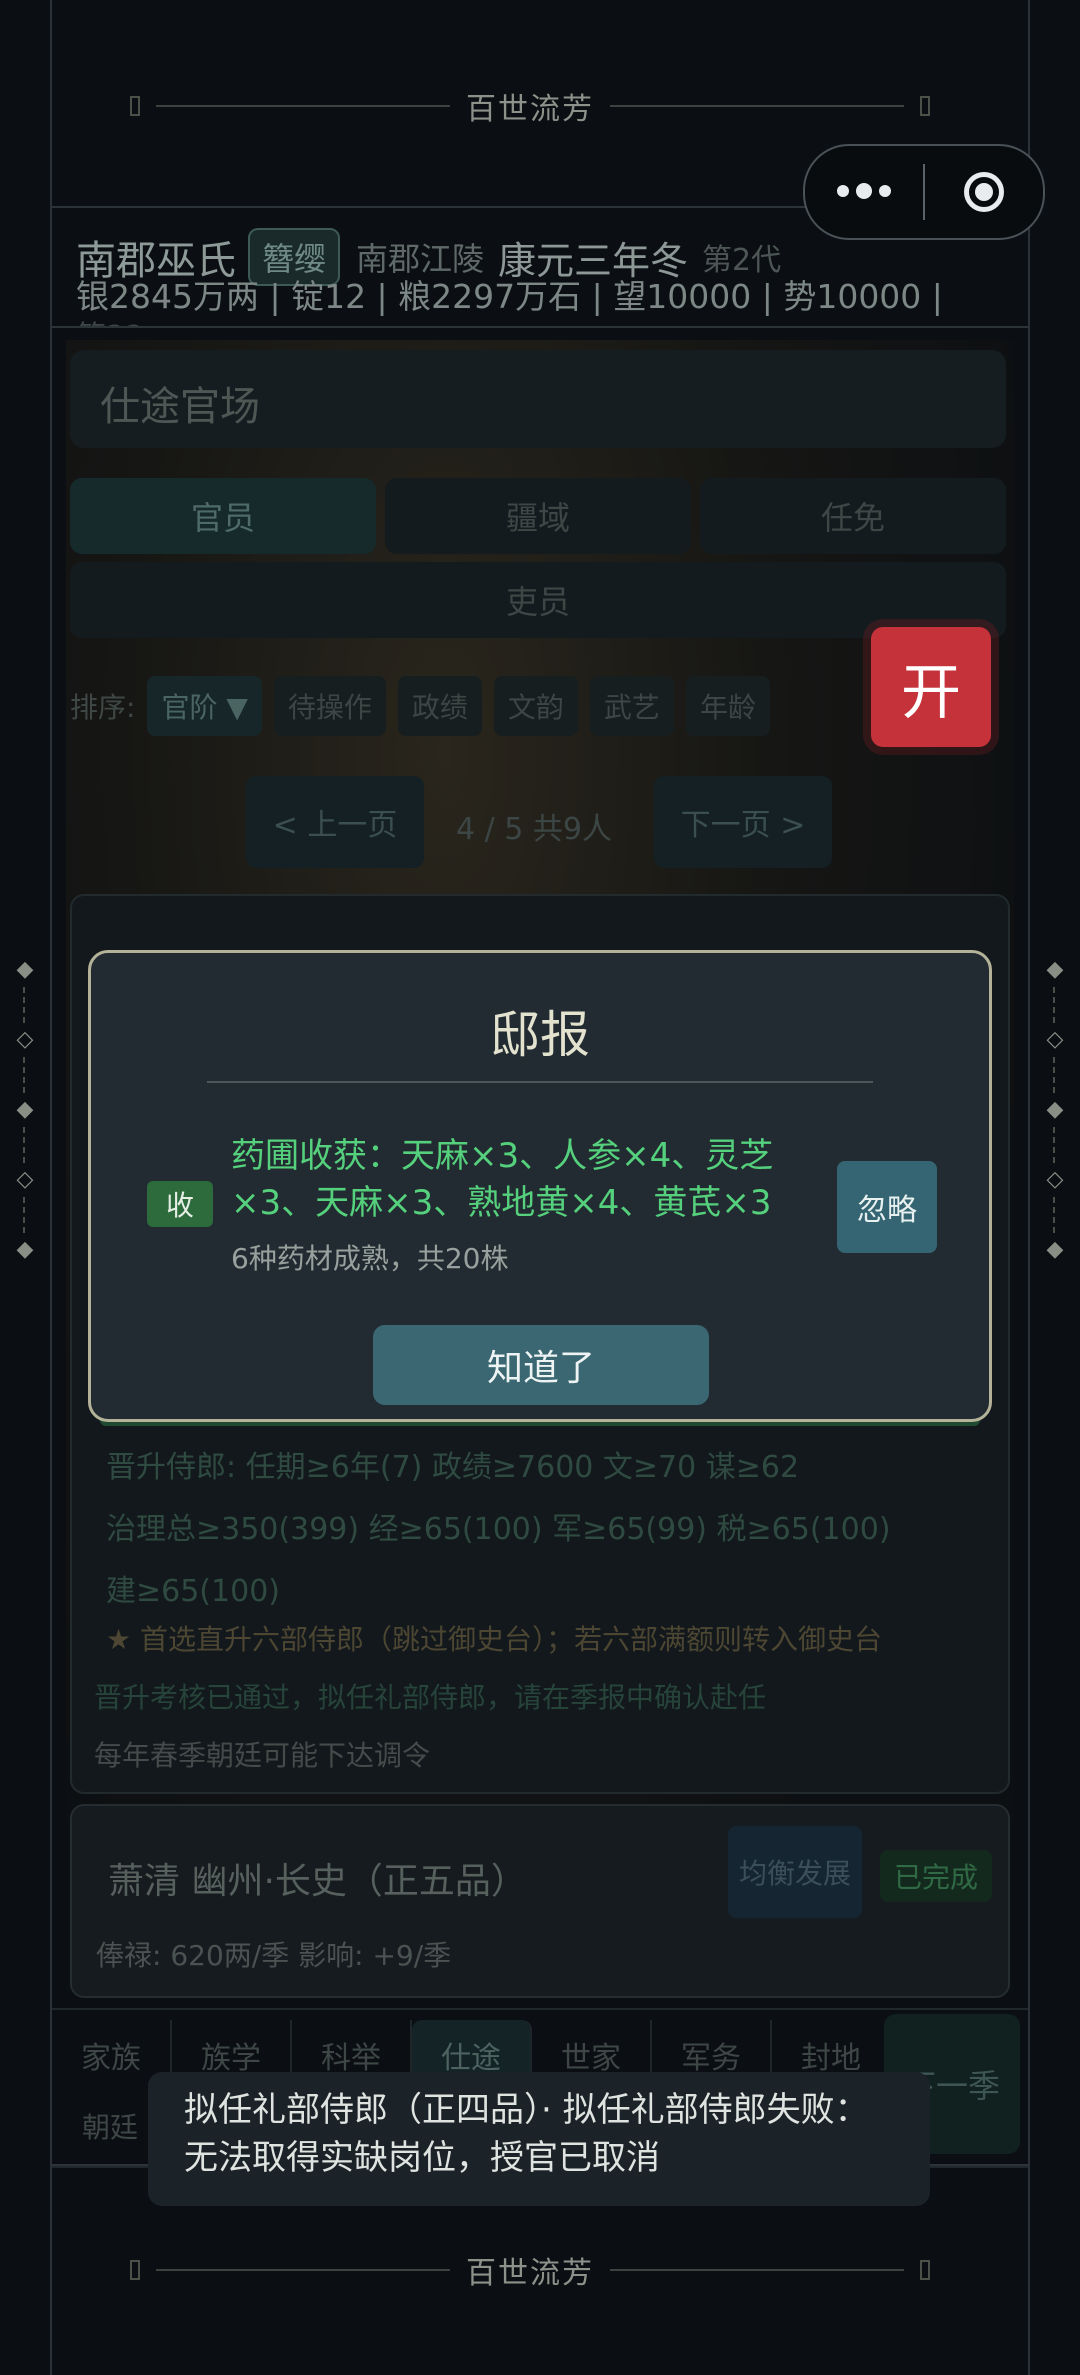  What do you see at coordinates (430, 1697) in the screenshot?
I see `promotion-pass-note: 晋升考核已通过，拟任礼部侍郎，请在季报中确认赴任` at bounding box center [430, 1697].